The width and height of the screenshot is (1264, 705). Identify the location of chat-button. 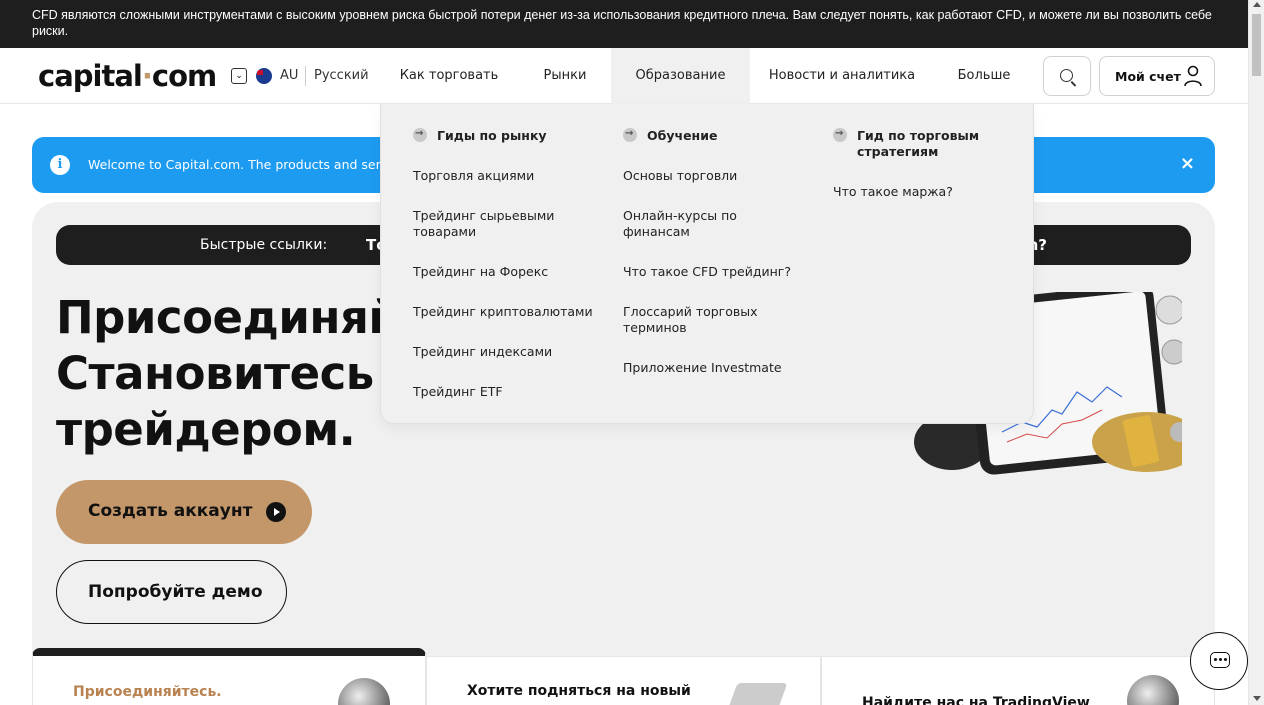
(1219, 661).